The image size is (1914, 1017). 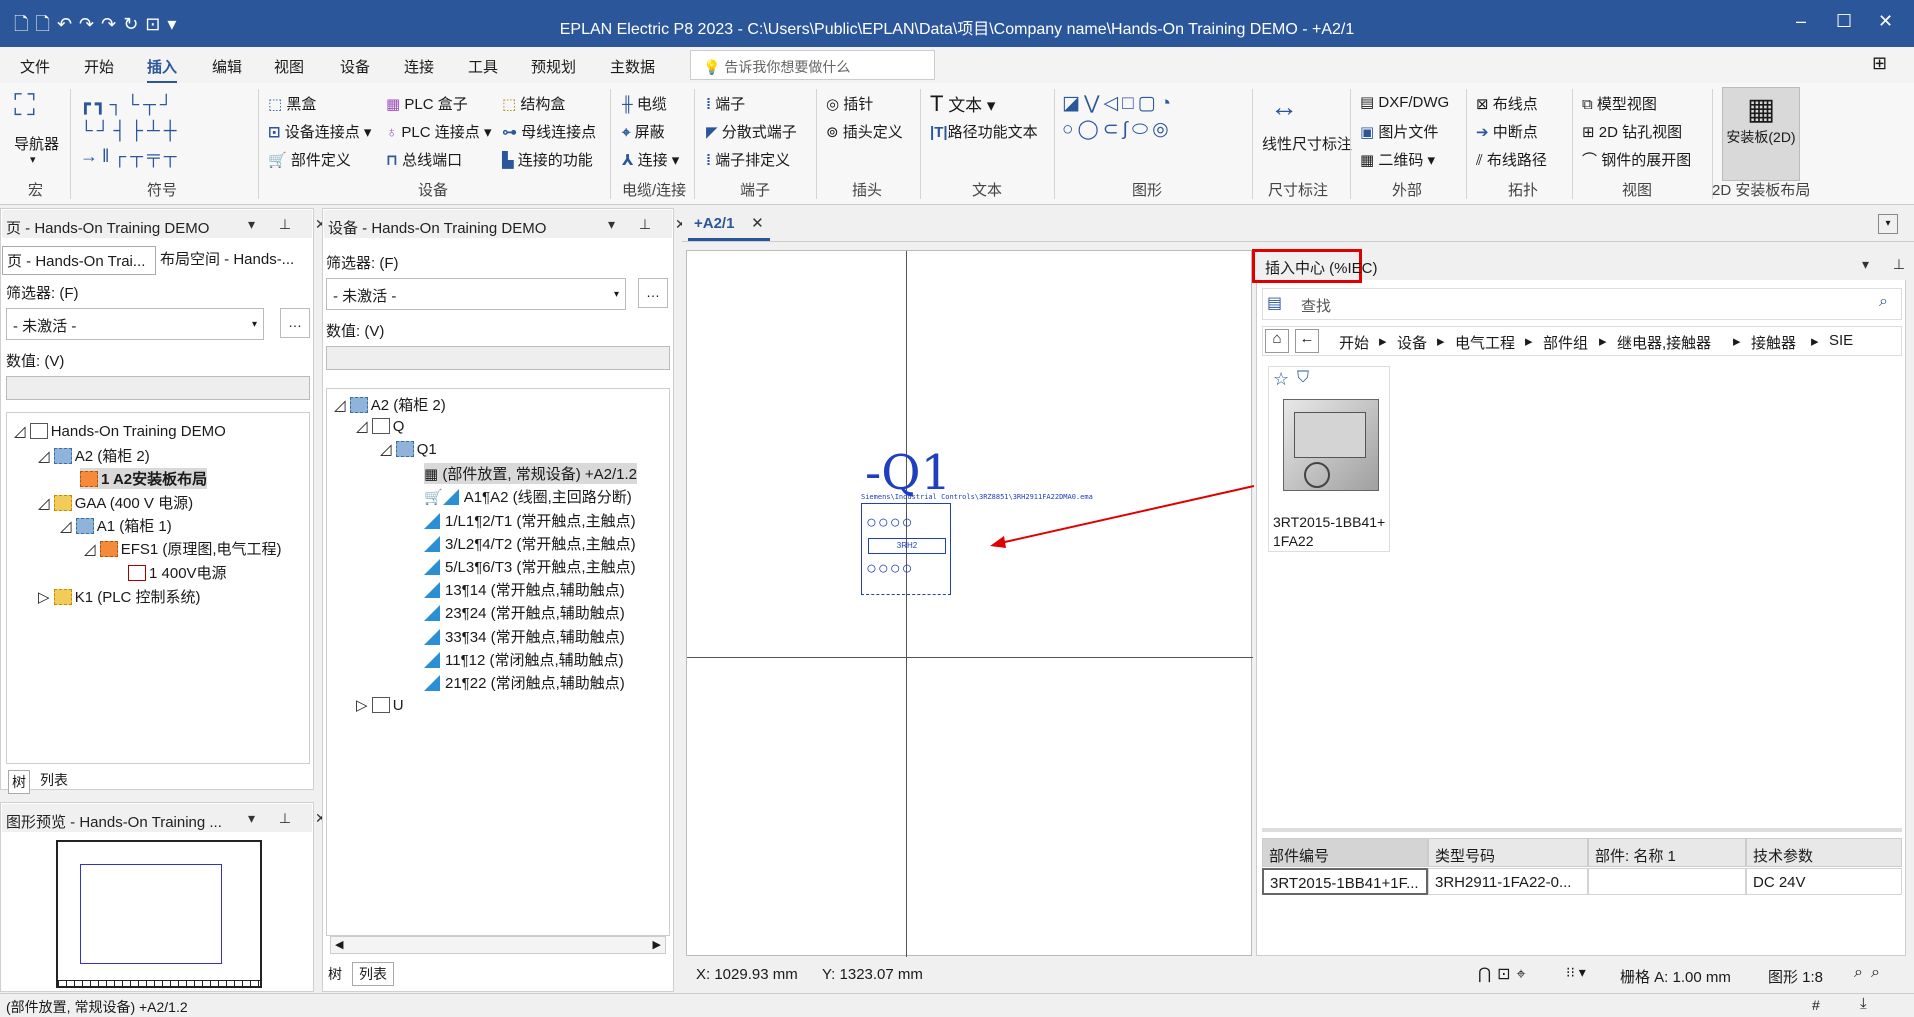 What do you see at coordinates (729, 227) in the screenshot?
I see `tab-a2-1: +A2/1 ✕` at bounding box center [729, 227].